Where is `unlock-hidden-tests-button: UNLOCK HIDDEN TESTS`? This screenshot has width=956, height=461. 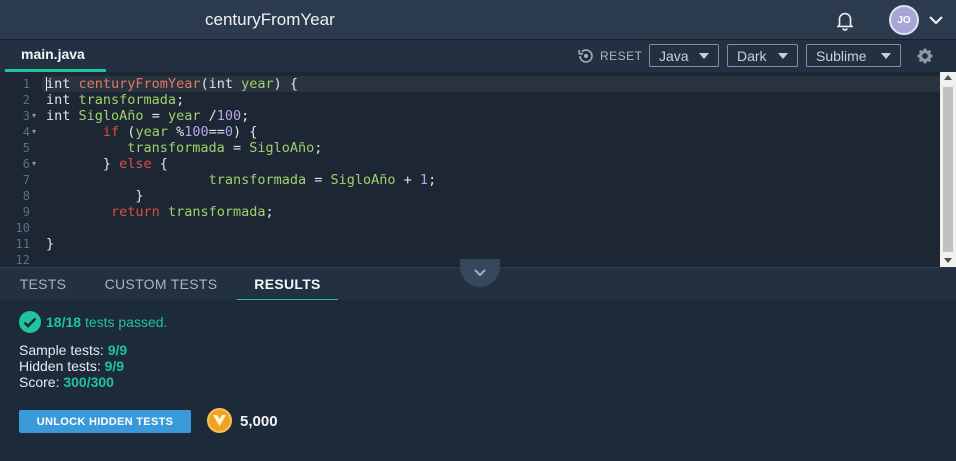
unlock-hidden-tests-button: UNLOCK HIDDEN TESTS is located at coordinates (105, 421).